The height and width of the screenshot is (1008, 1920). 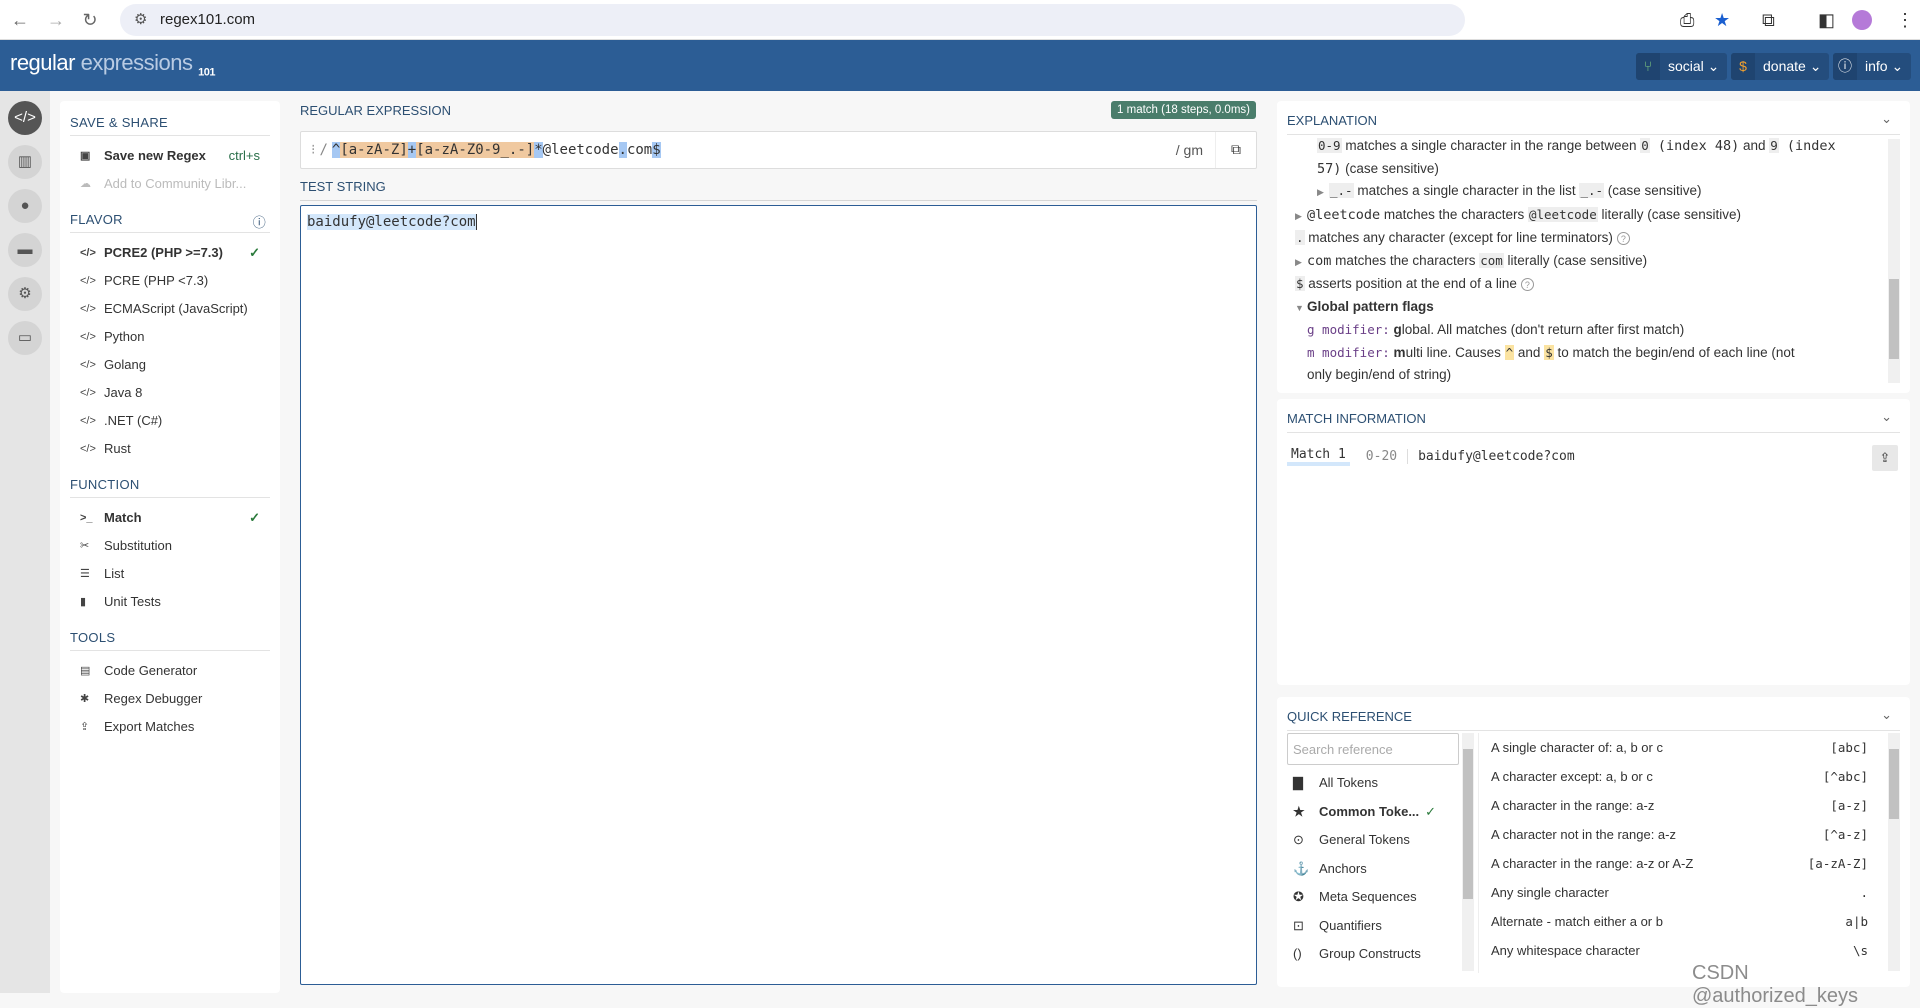 What do you see at coordinates (170, 638) in the screenshot?
I see `tools-heading: TOOLS` at bounding box center [170, 638].